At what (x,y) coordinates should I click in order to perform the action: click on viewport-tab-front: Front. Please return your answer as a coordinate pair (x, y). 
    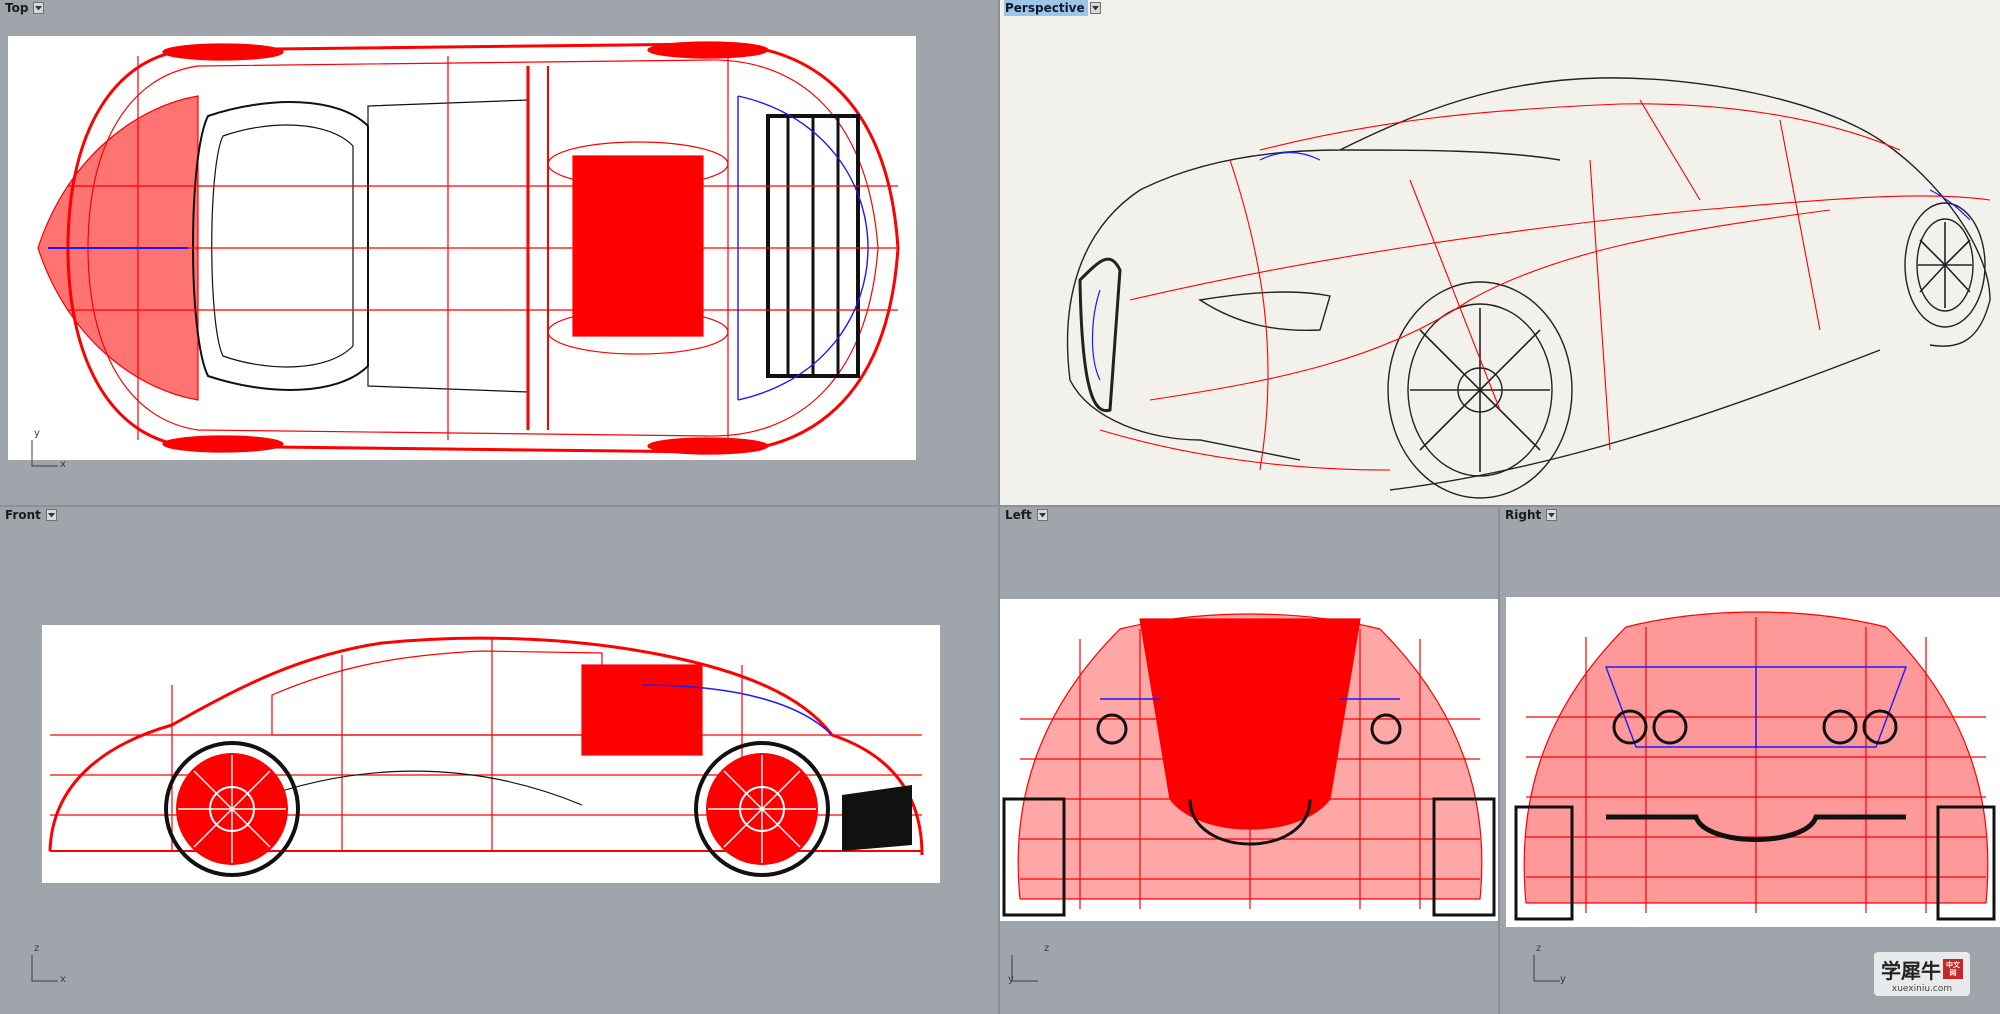
    Looking at the image, I should click on (28, 515).